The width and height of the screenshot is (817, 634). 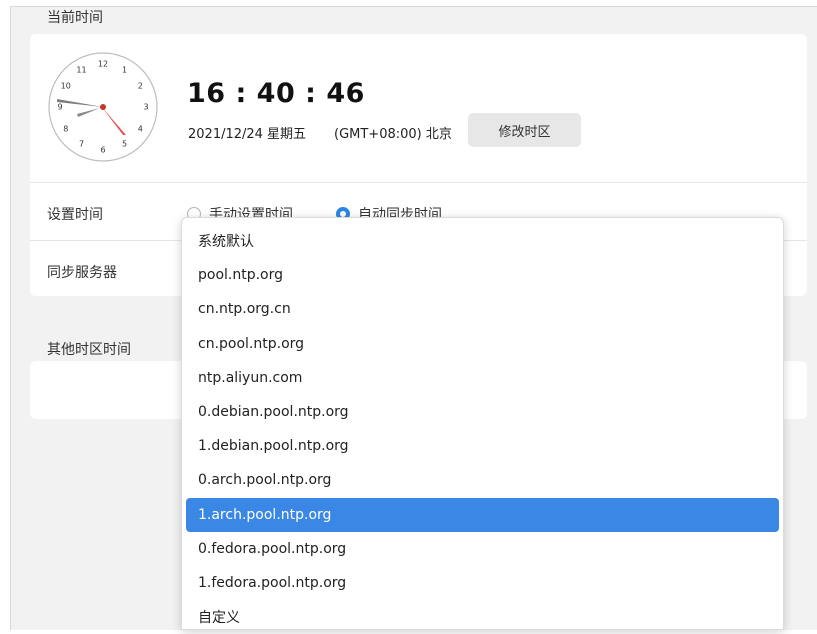 What do you see at coordinates (75, 18) in the screenshot?
I see `current-time-title: 当前时间` at bounding box center [75, 18].